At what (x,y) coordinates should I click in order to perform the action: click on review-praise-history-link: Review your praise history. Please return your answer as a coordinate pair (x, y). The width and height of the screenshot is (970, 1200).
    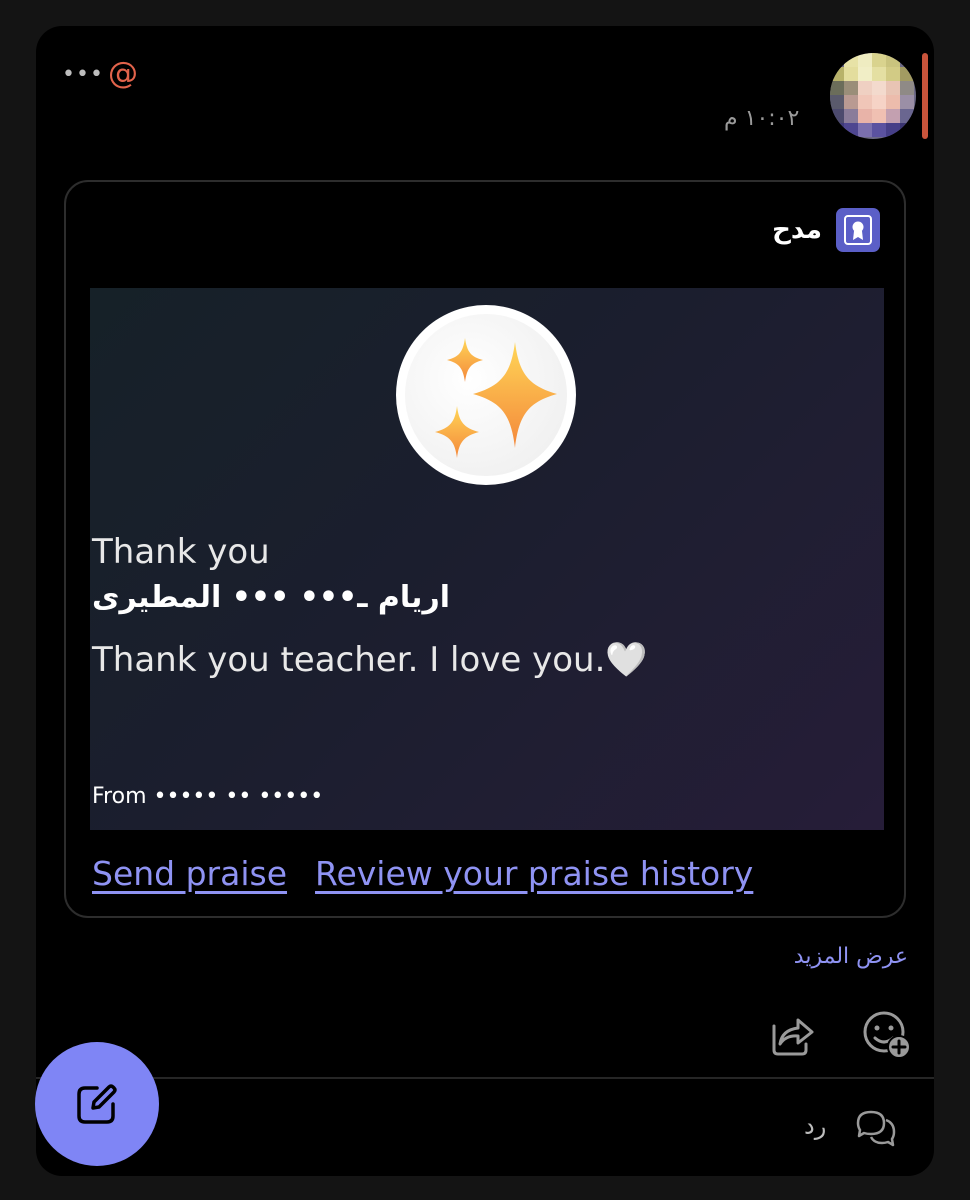
    Looking at the image, I should click on (534, 873).